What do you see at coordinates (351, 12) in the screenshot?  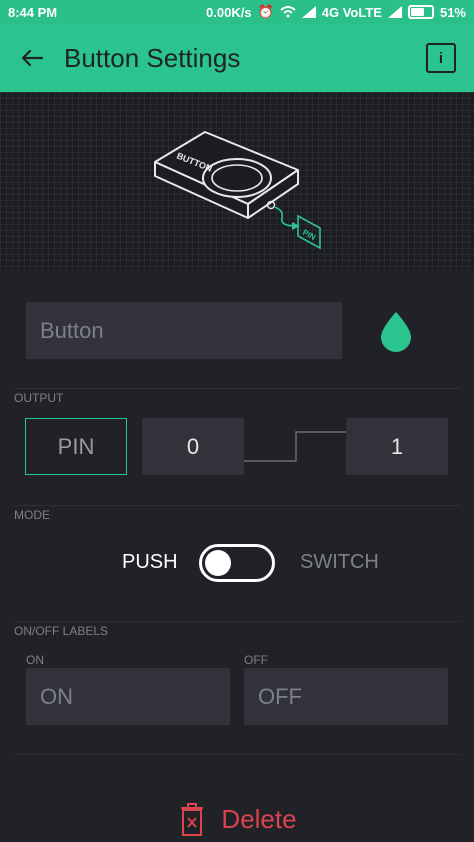 I see `network-type: 4G VoLTE` at bounding box center [351, 12].